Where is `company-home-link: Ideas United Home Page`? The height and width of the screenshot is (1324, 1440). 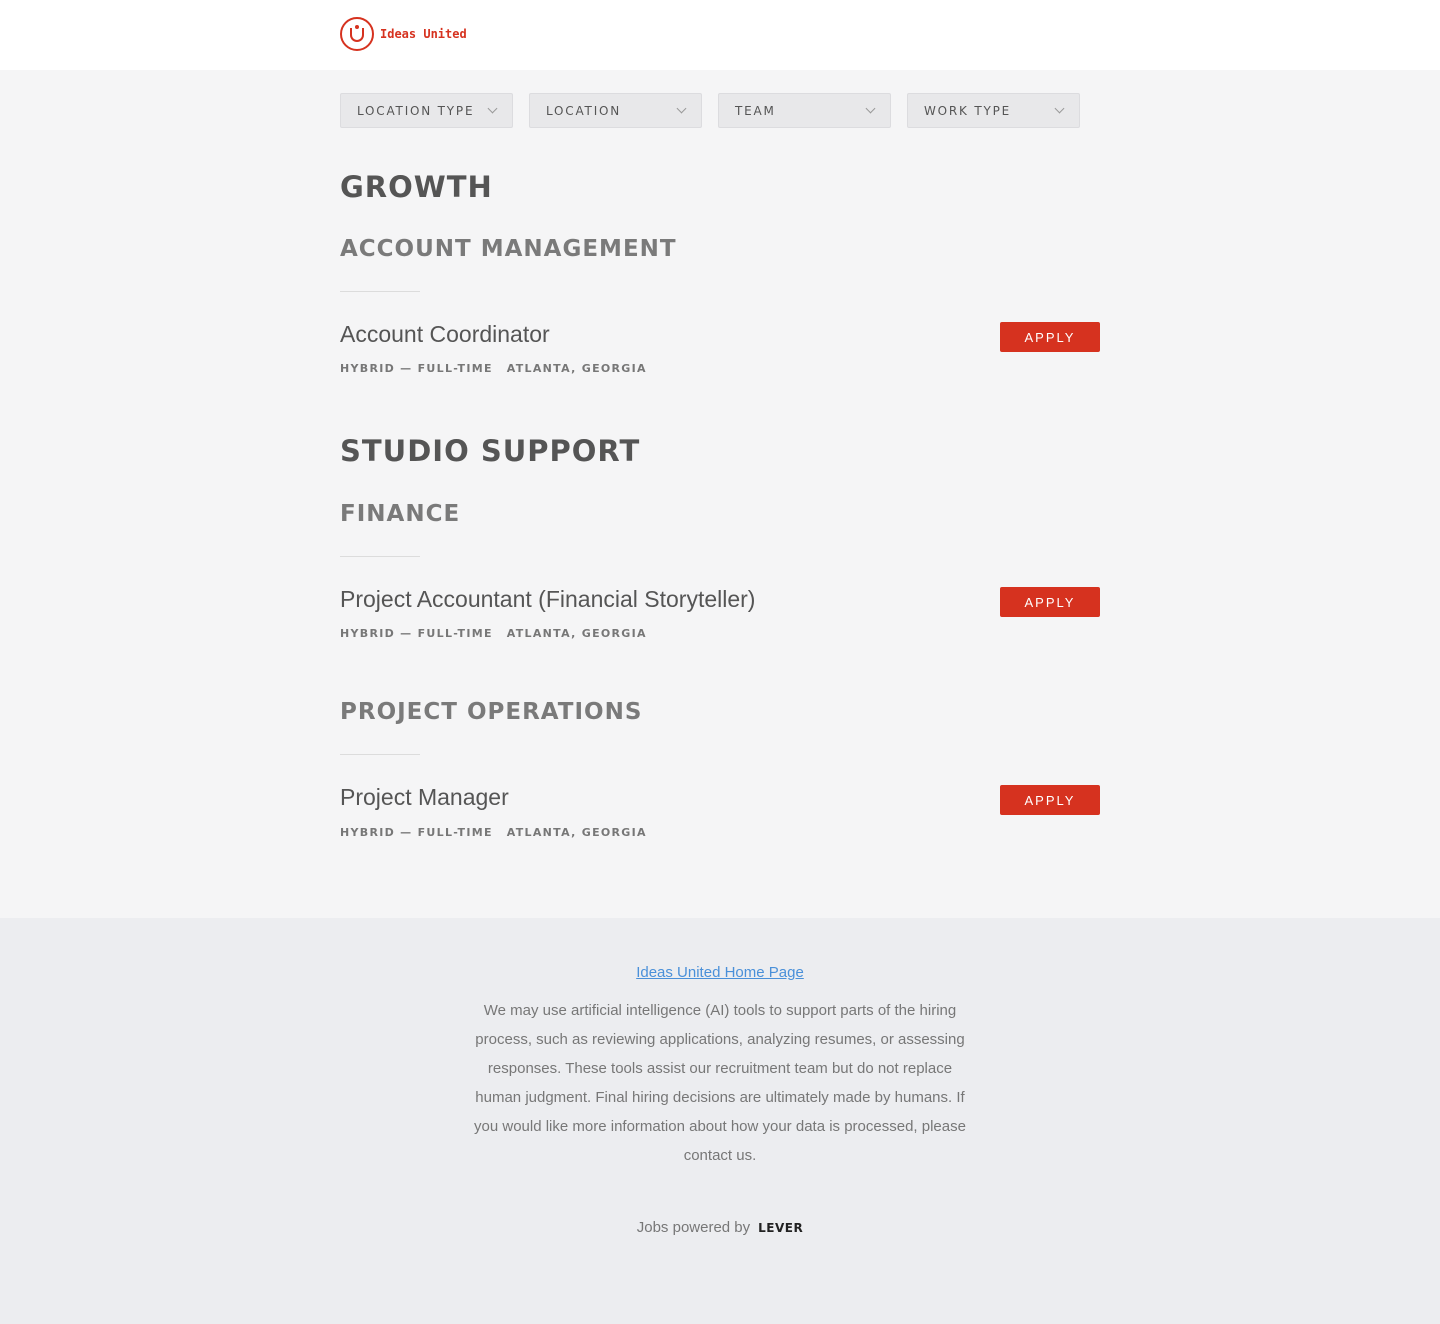
company-home-link: Ideas United Home Page is located at coordinates (720, 972).